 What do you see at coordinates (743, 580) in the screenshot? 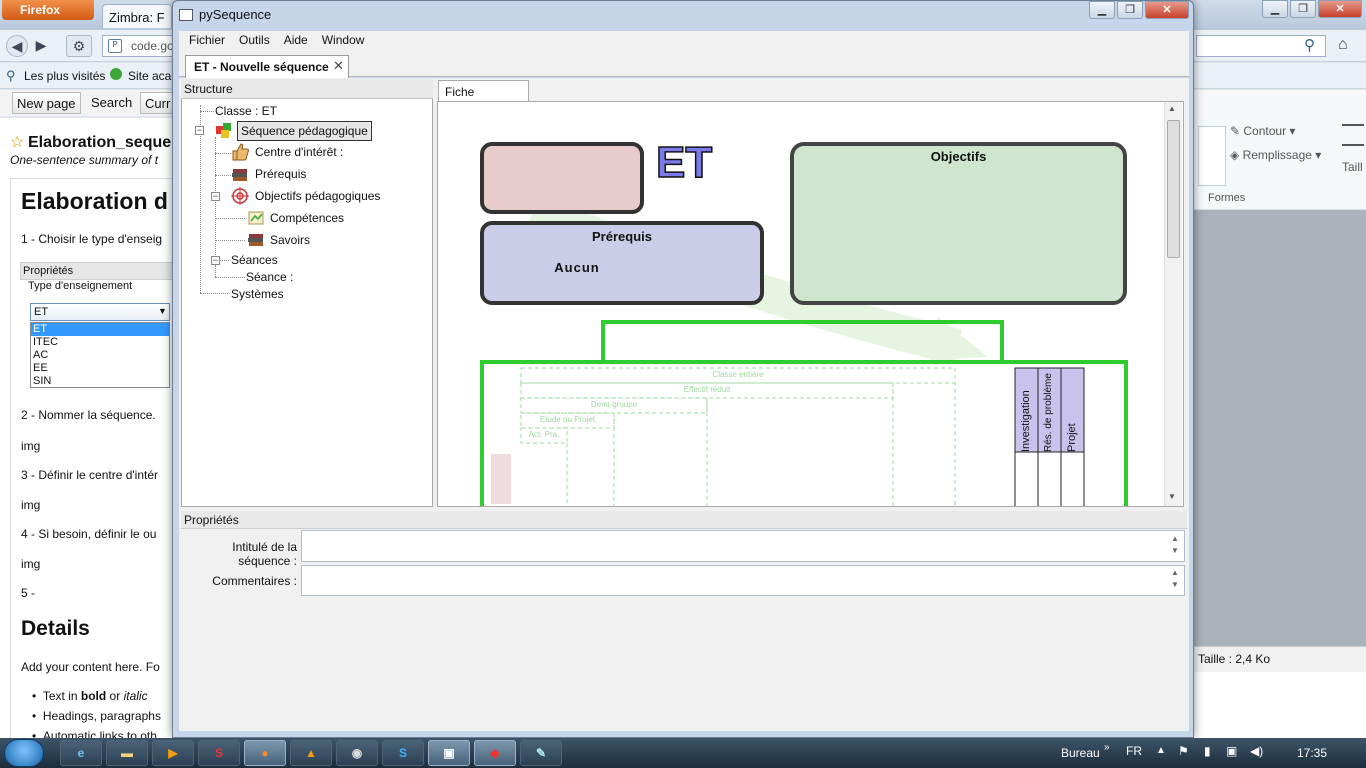
I see `commentaires-input` at bounding box center [743, 580].